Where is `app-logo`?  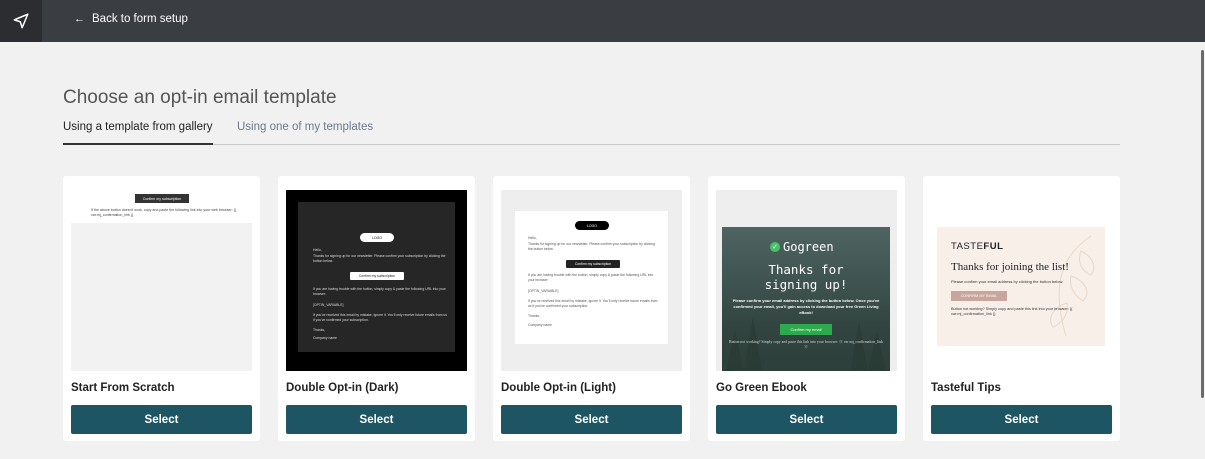 app-logo is located at coordinates (21, 21).